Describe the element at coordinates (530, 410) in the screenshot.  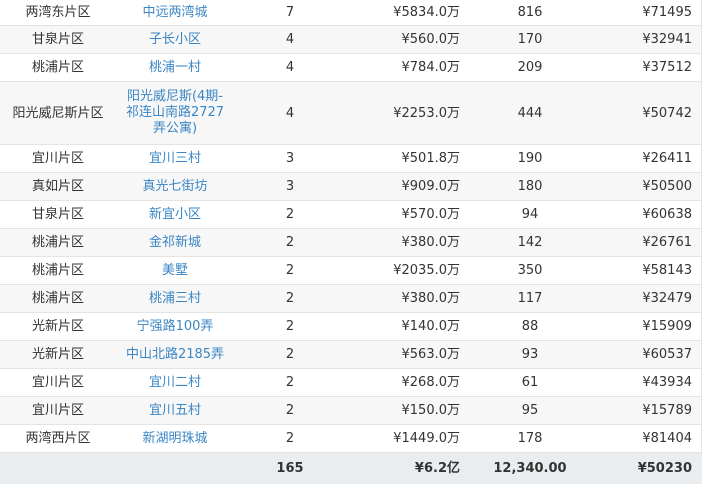
I see `area-cell: 95` at that location.